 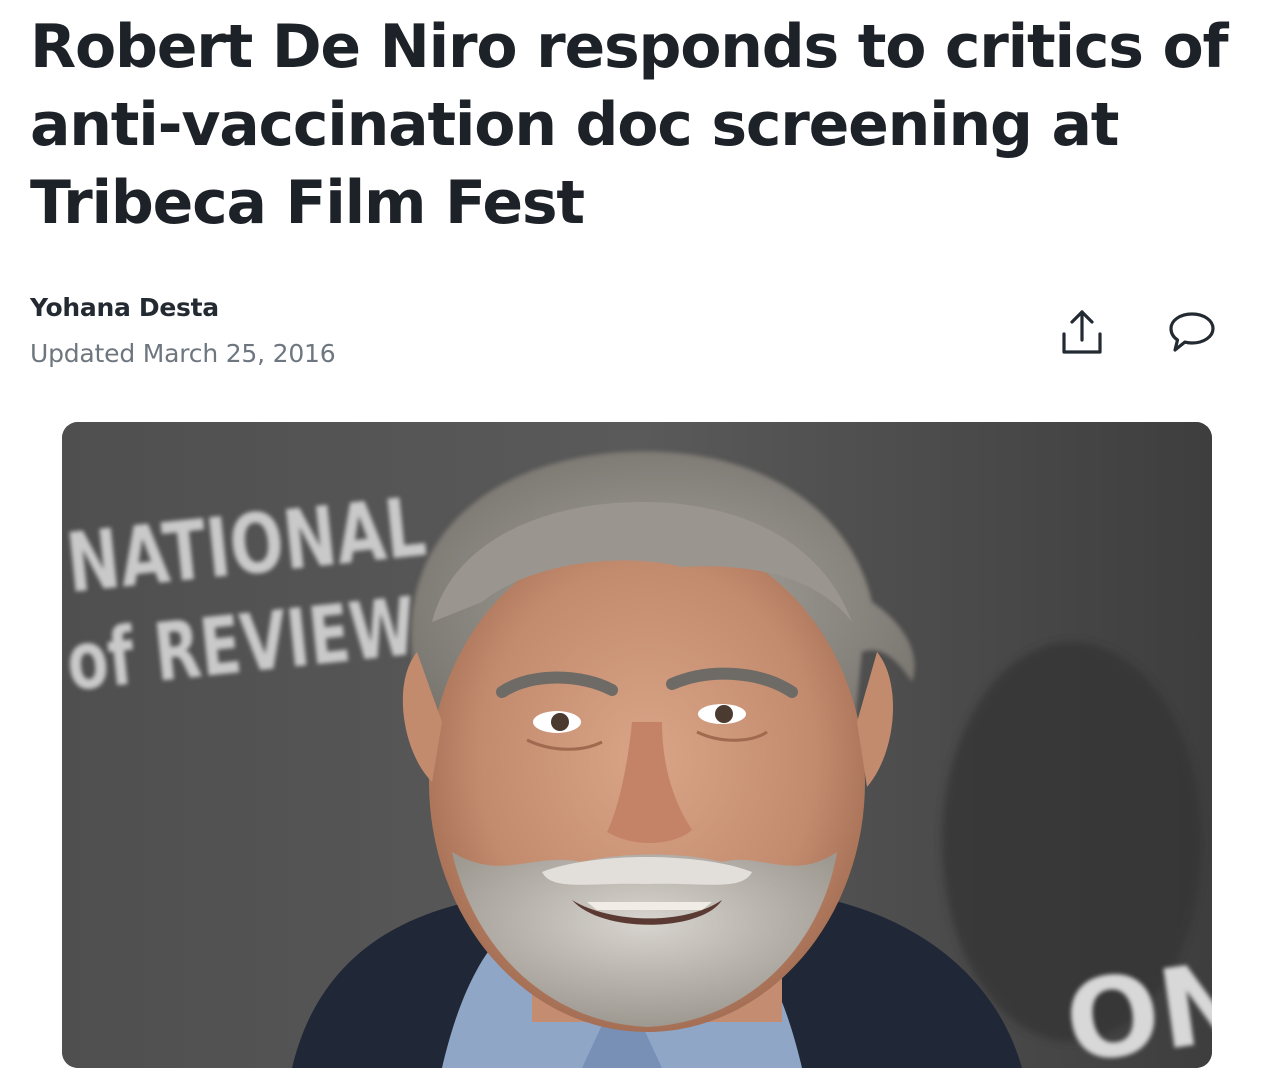 I want to click on comment-icon, so click(x=1192, y=333).